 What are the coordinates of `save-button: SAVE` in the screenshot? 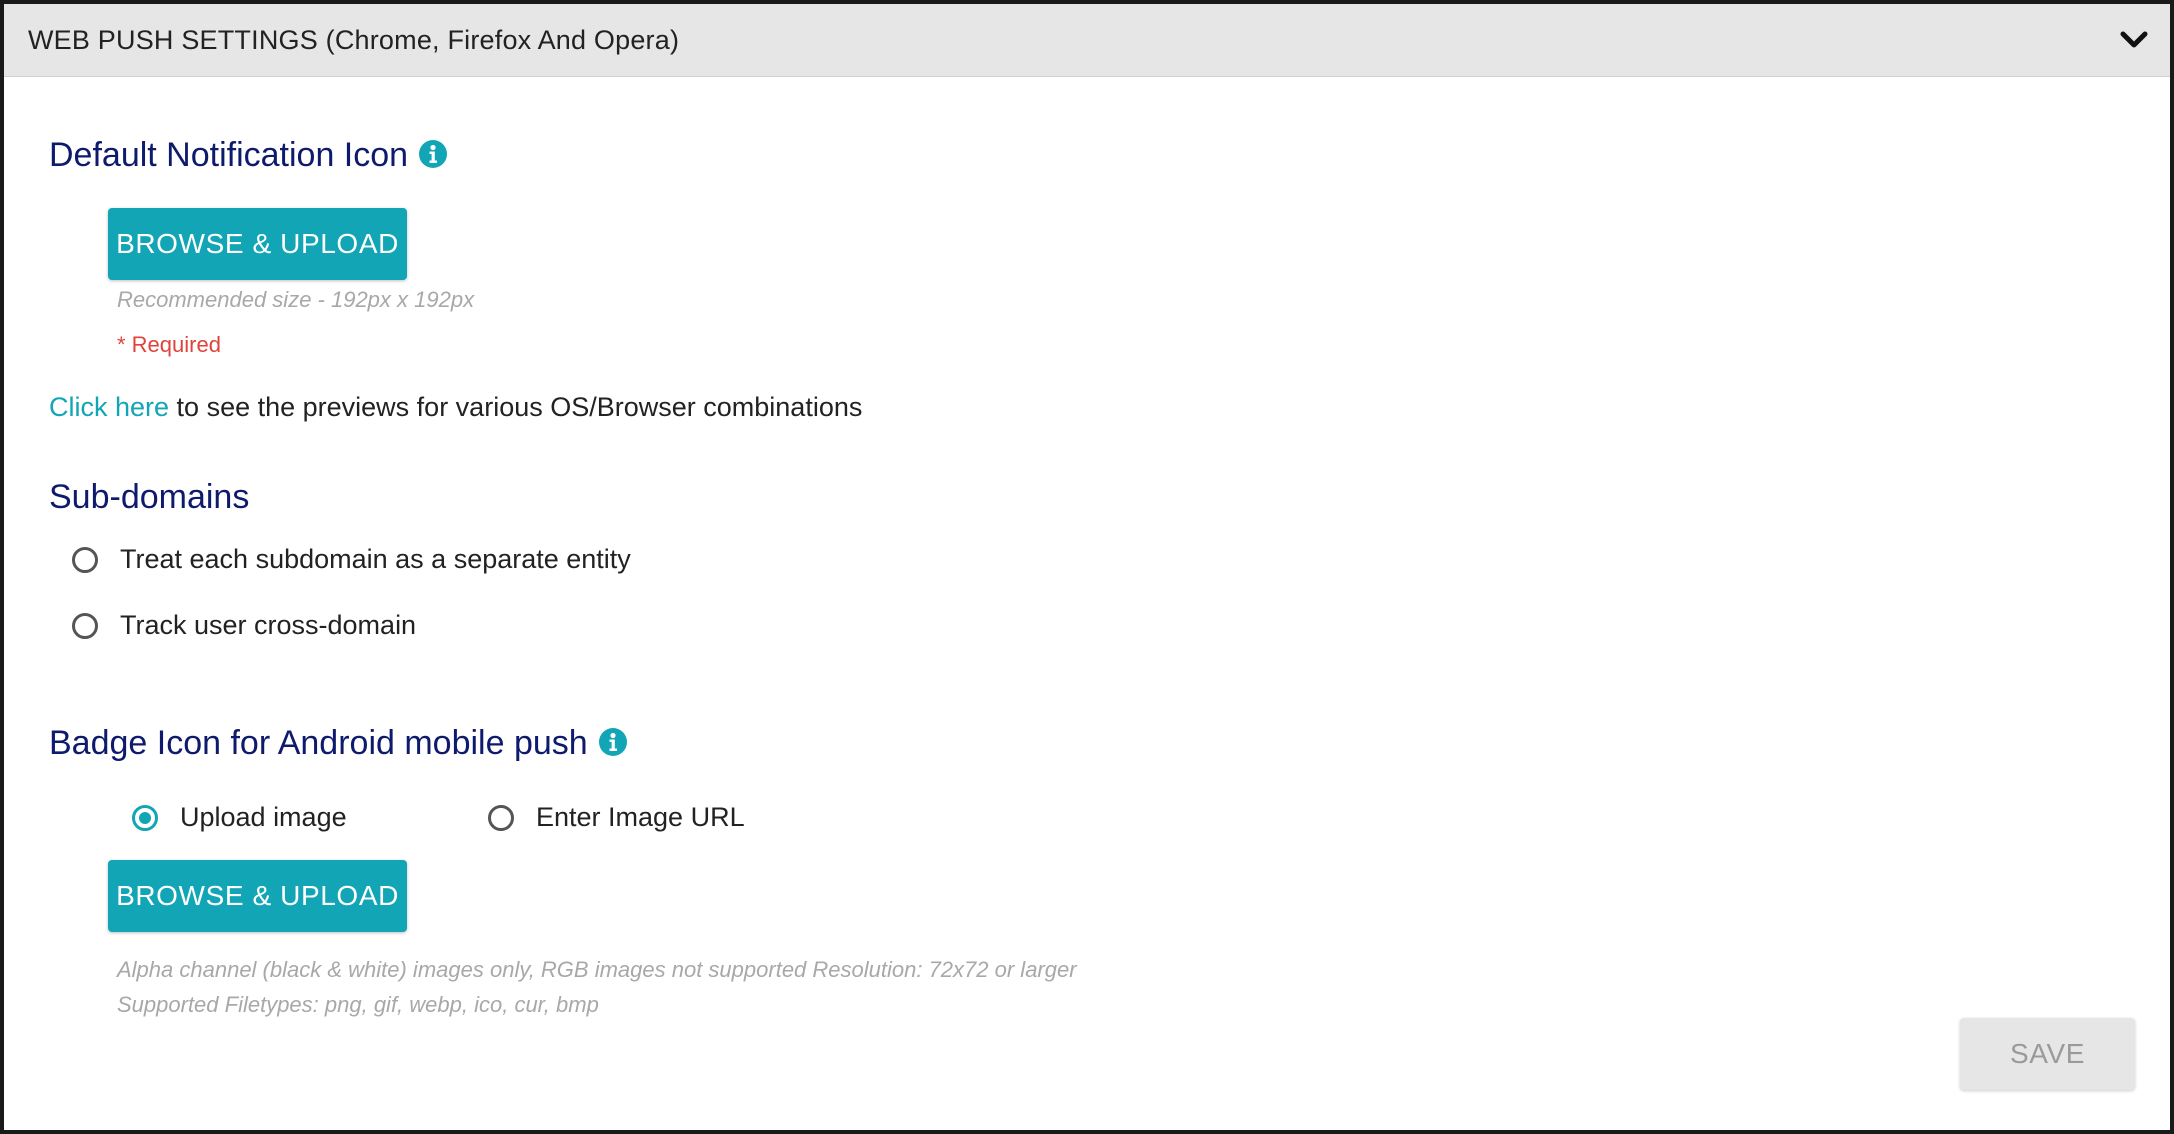 It's located at (2047, 1054).